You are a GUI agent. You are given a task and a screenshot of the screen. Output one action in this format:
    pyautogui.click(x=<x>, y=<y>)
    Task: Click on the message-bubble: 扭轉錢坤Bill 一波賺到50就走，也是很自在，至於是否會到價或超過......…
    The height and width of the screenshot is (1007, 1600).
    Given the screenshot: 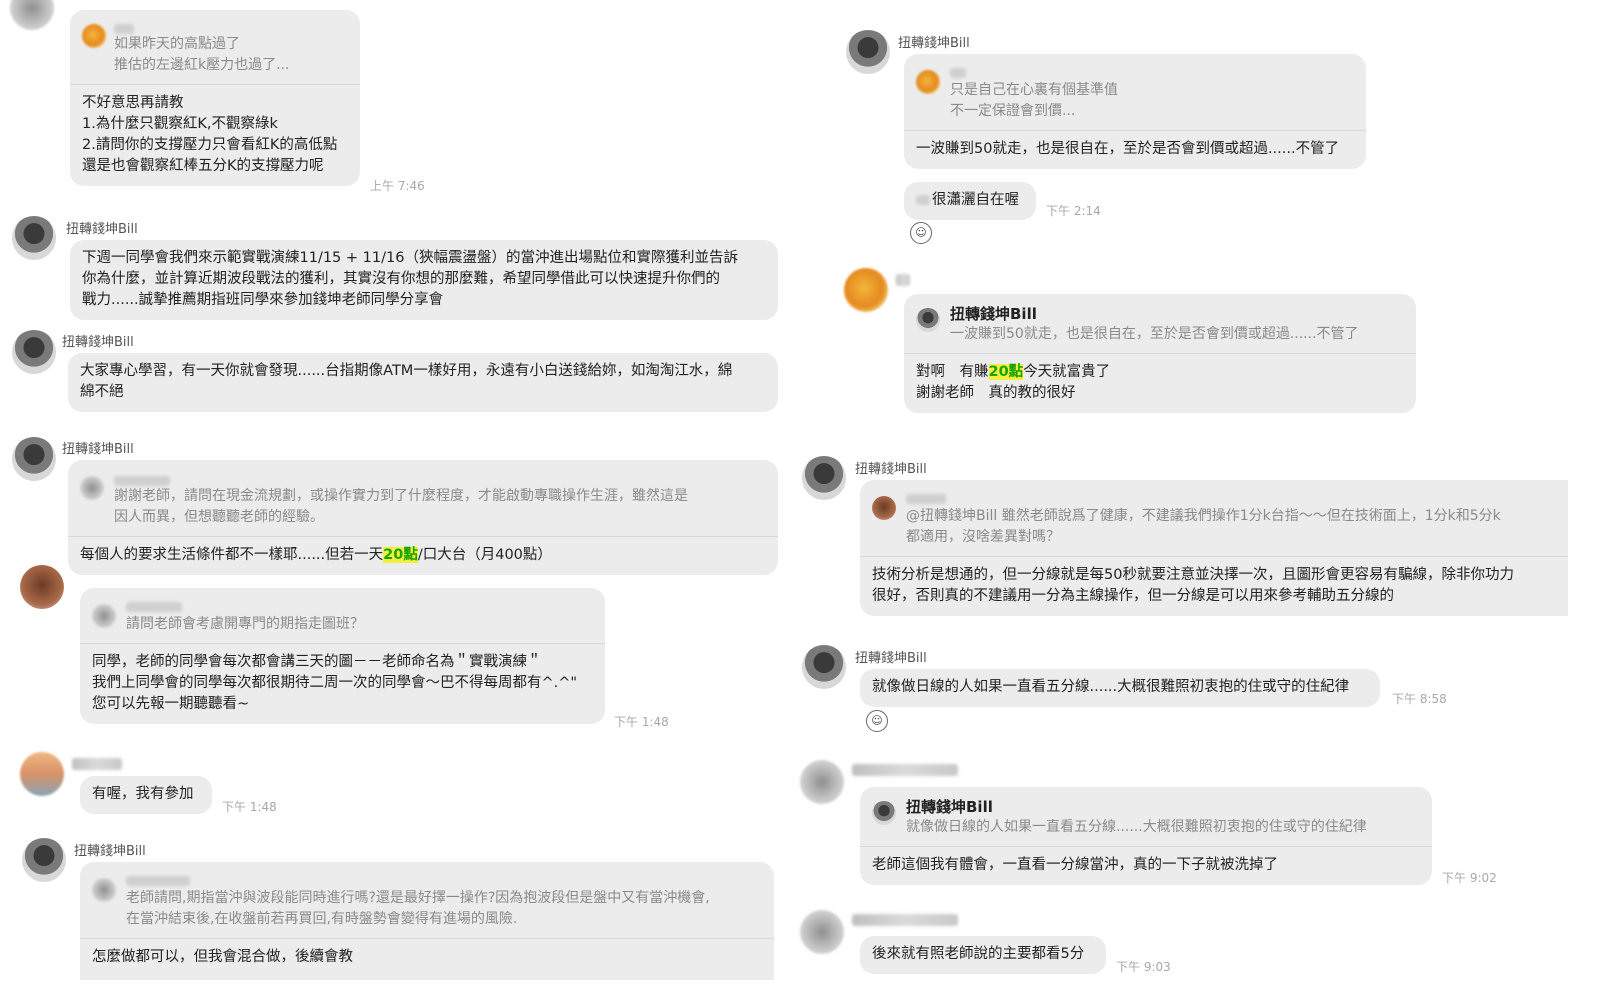 What is the action you would take?
    pyautogui.click(x=1160, y=353)
    